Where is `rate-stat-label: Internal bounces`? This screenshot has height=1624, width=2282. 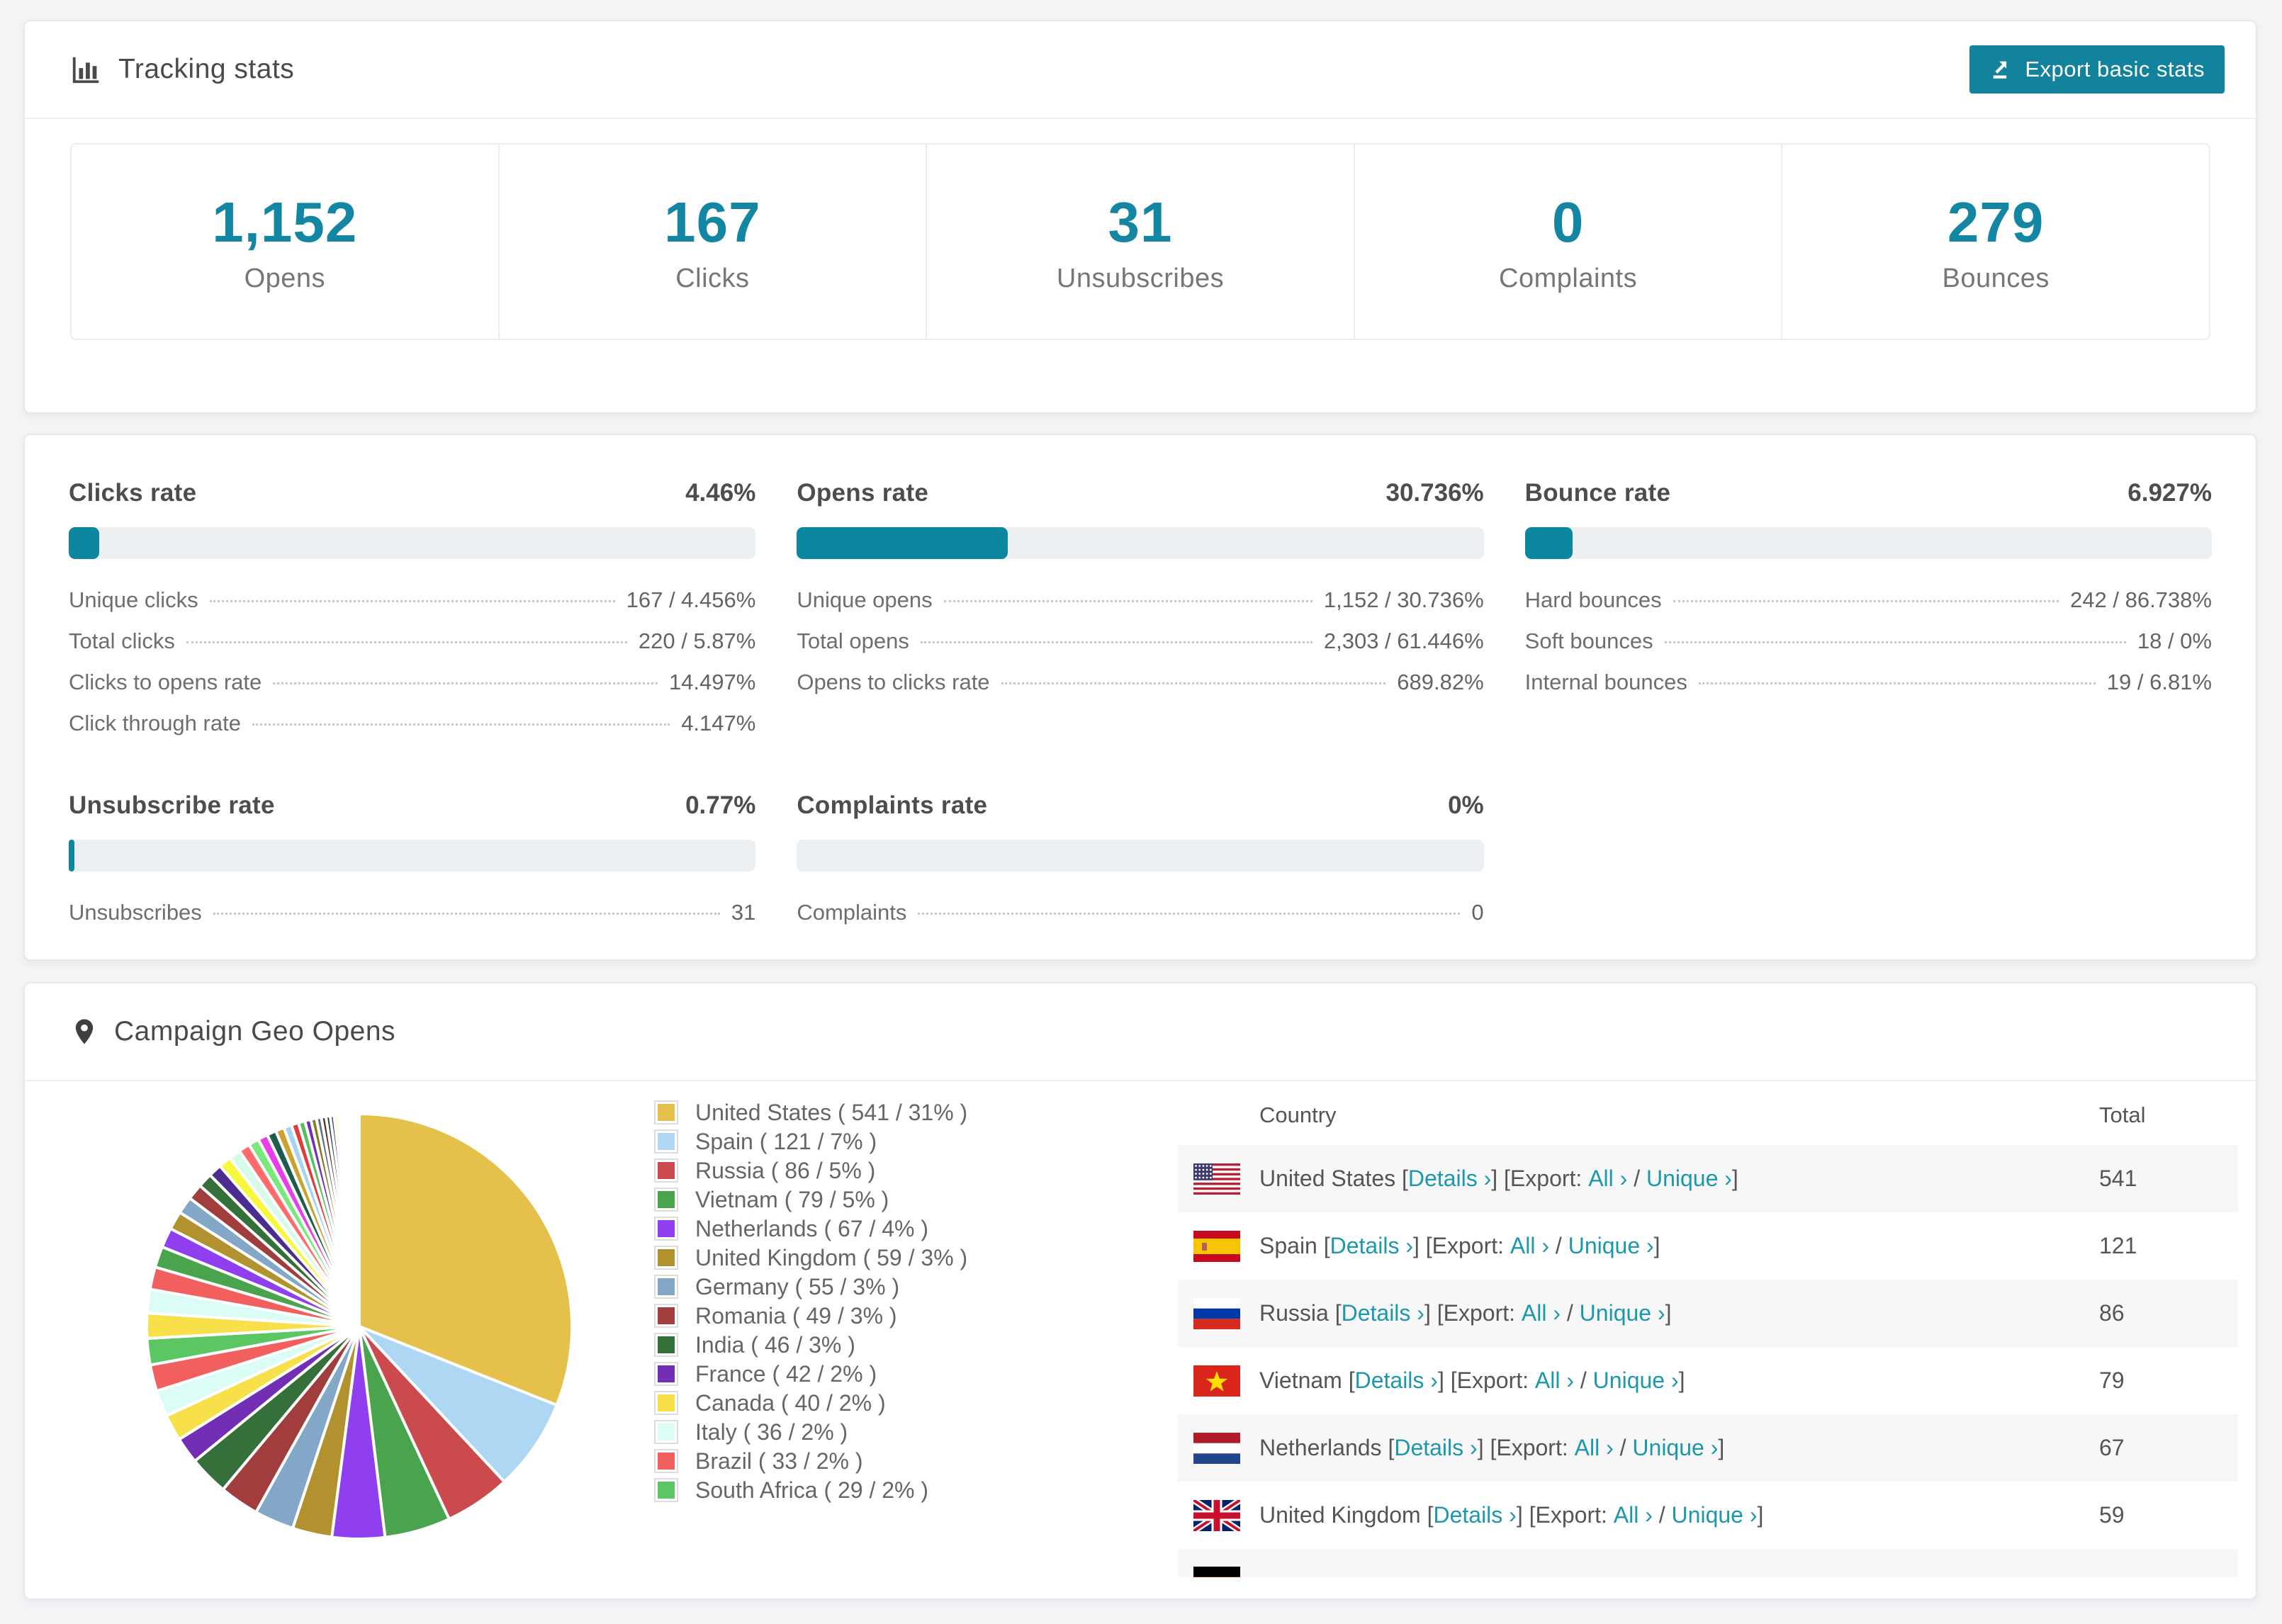
rate-stat-label: Internal bounces is located at coordinates (1606, 682).